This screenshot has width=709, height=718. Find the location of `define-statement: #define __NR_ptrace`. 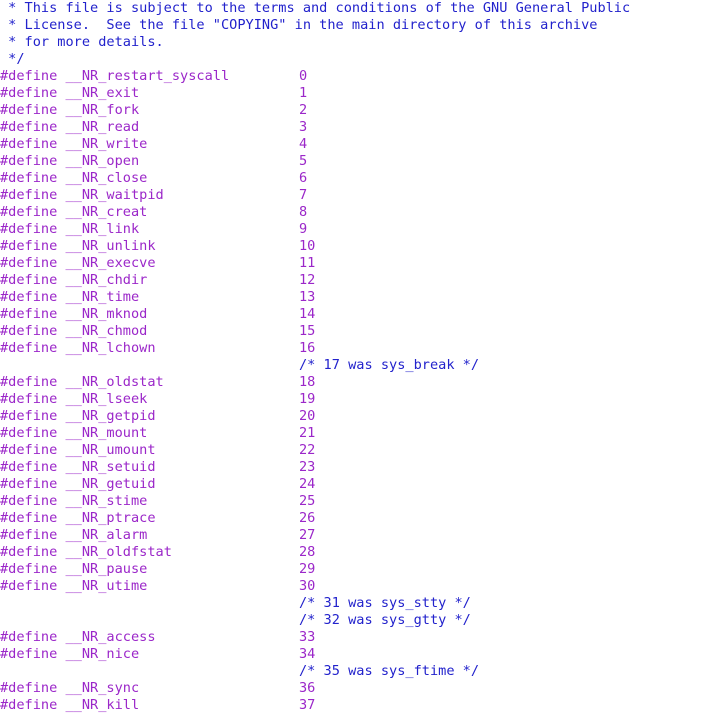

define-statement: #define __NR_ptrace is located at coordinates (78, 518).